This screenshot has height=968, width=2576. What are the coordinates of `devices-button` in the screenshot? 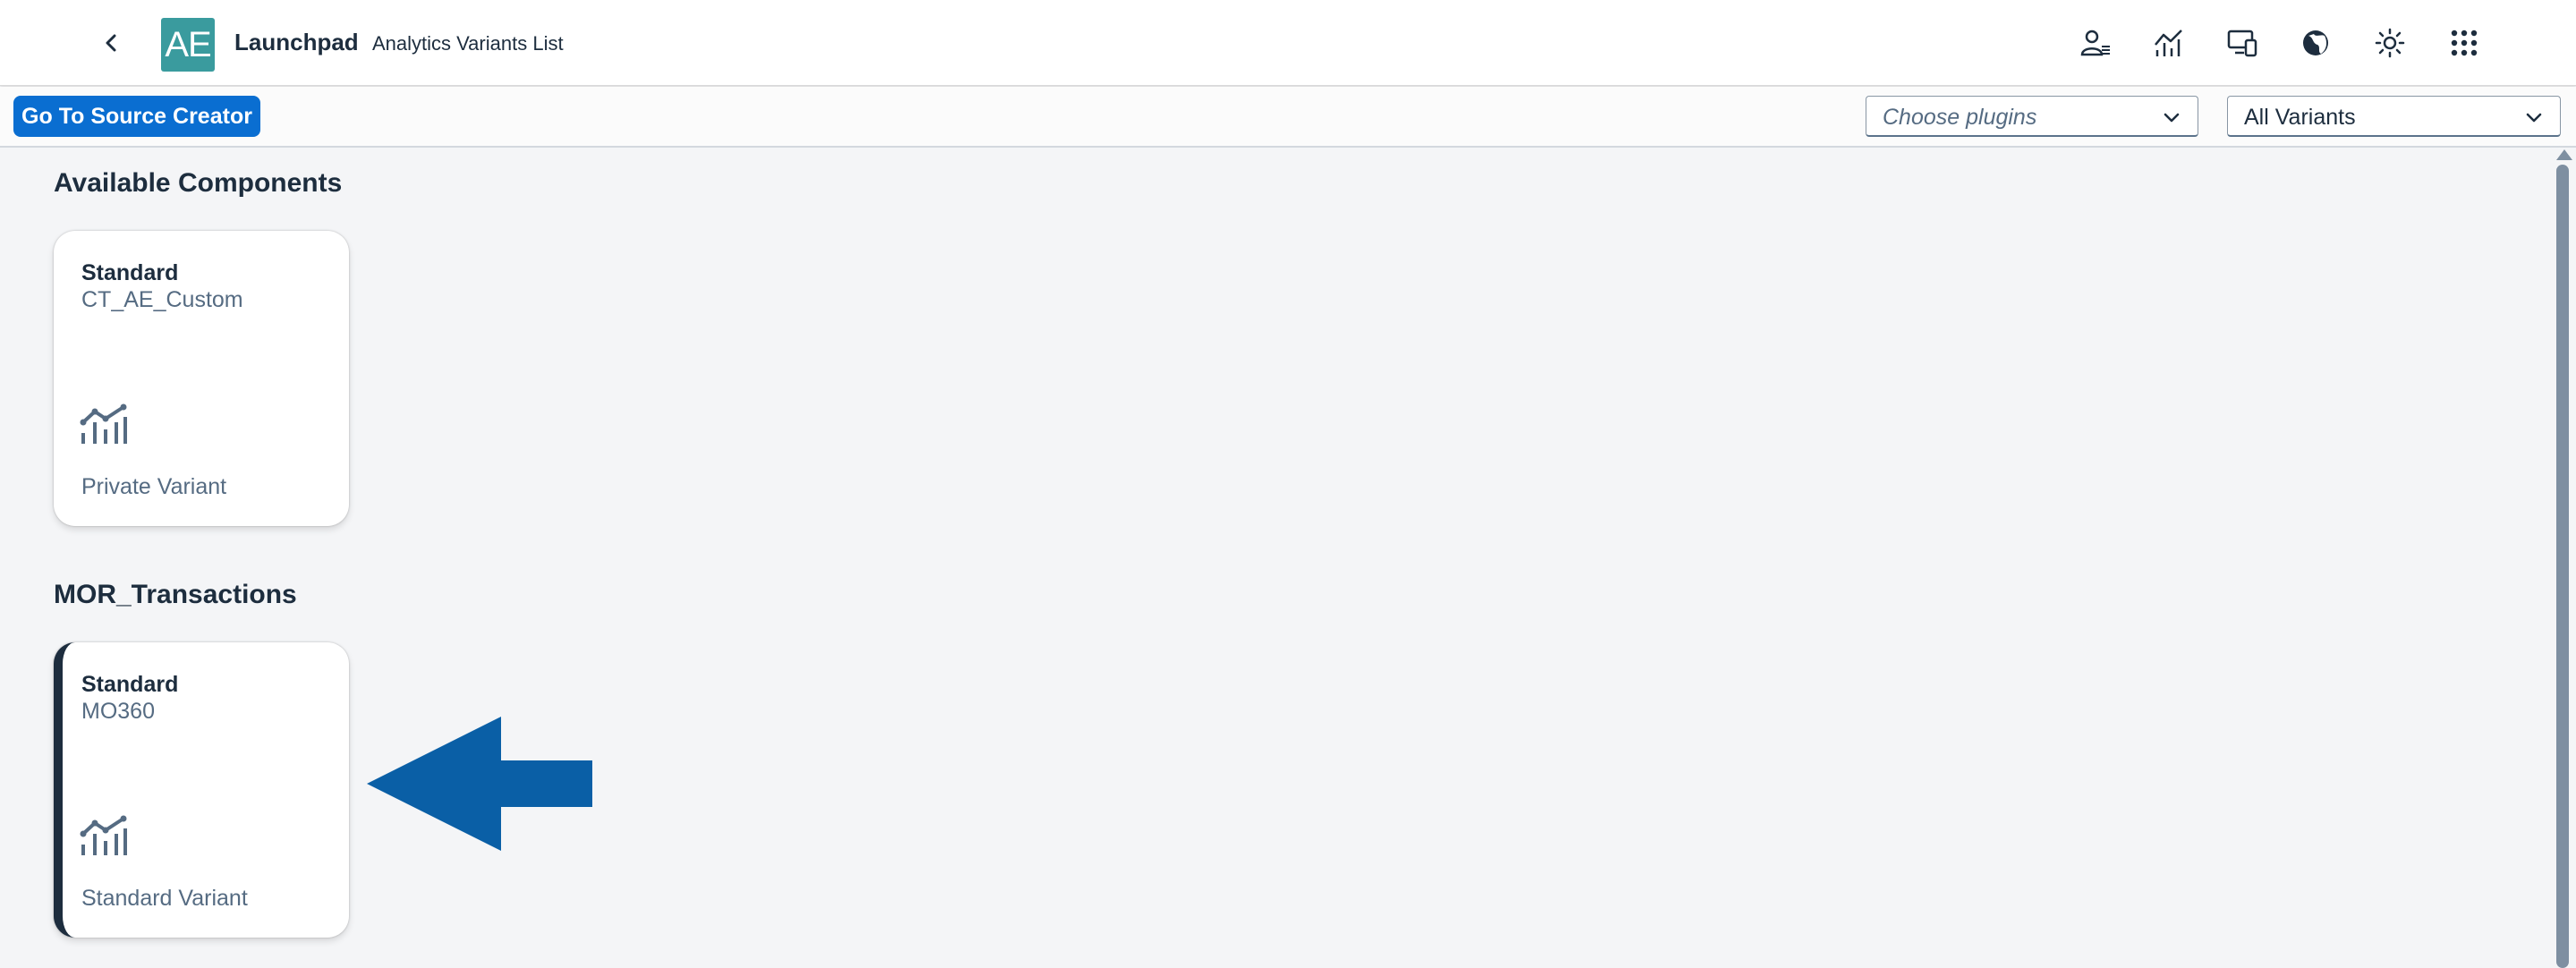 It's located at (2242, 43).